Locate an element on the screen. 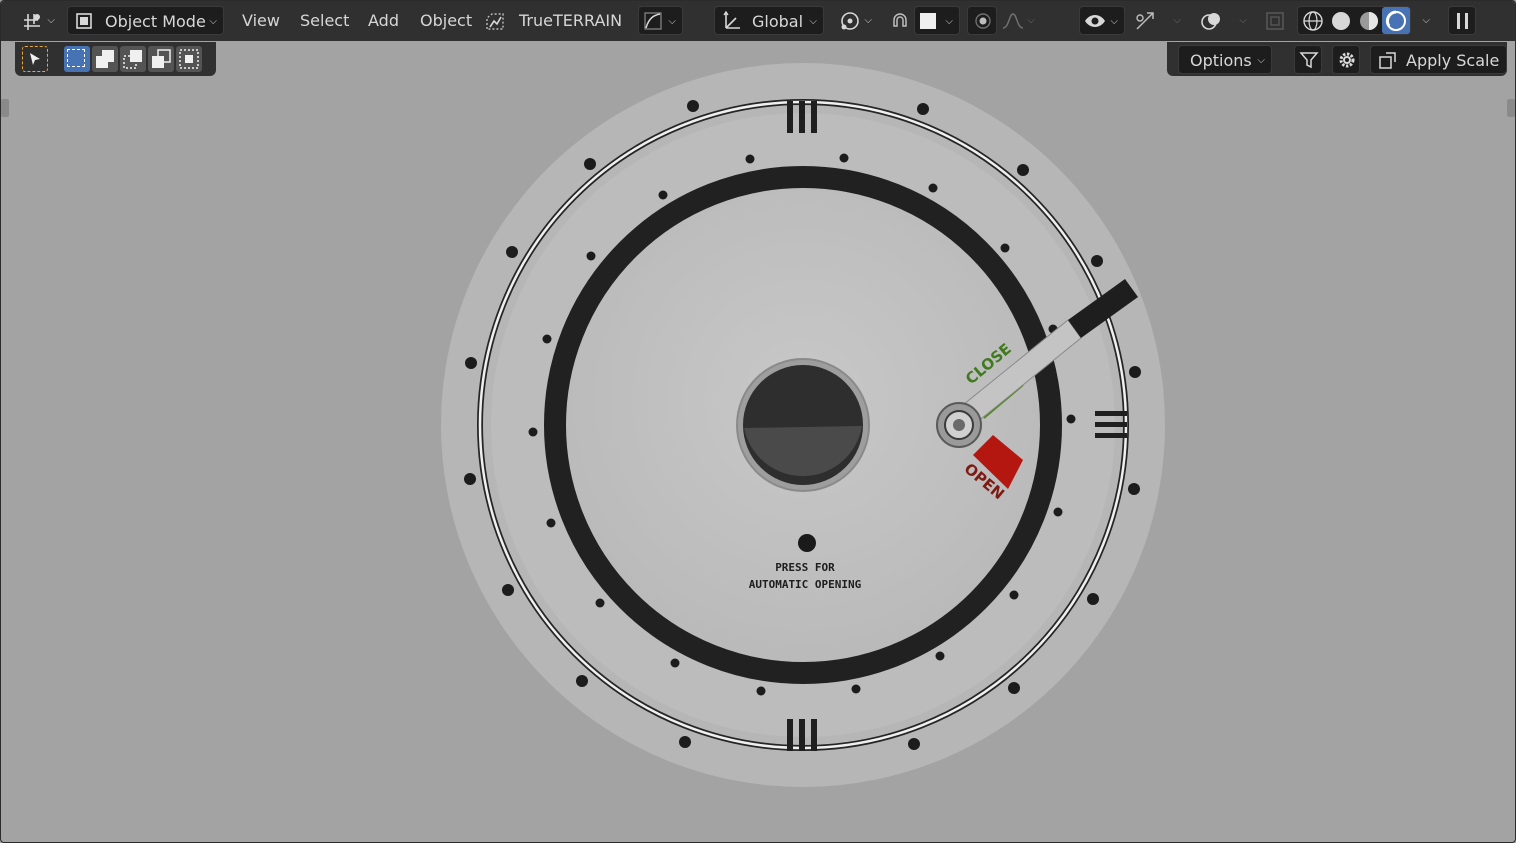  xray-icon is located at coordinates (1275, 21).